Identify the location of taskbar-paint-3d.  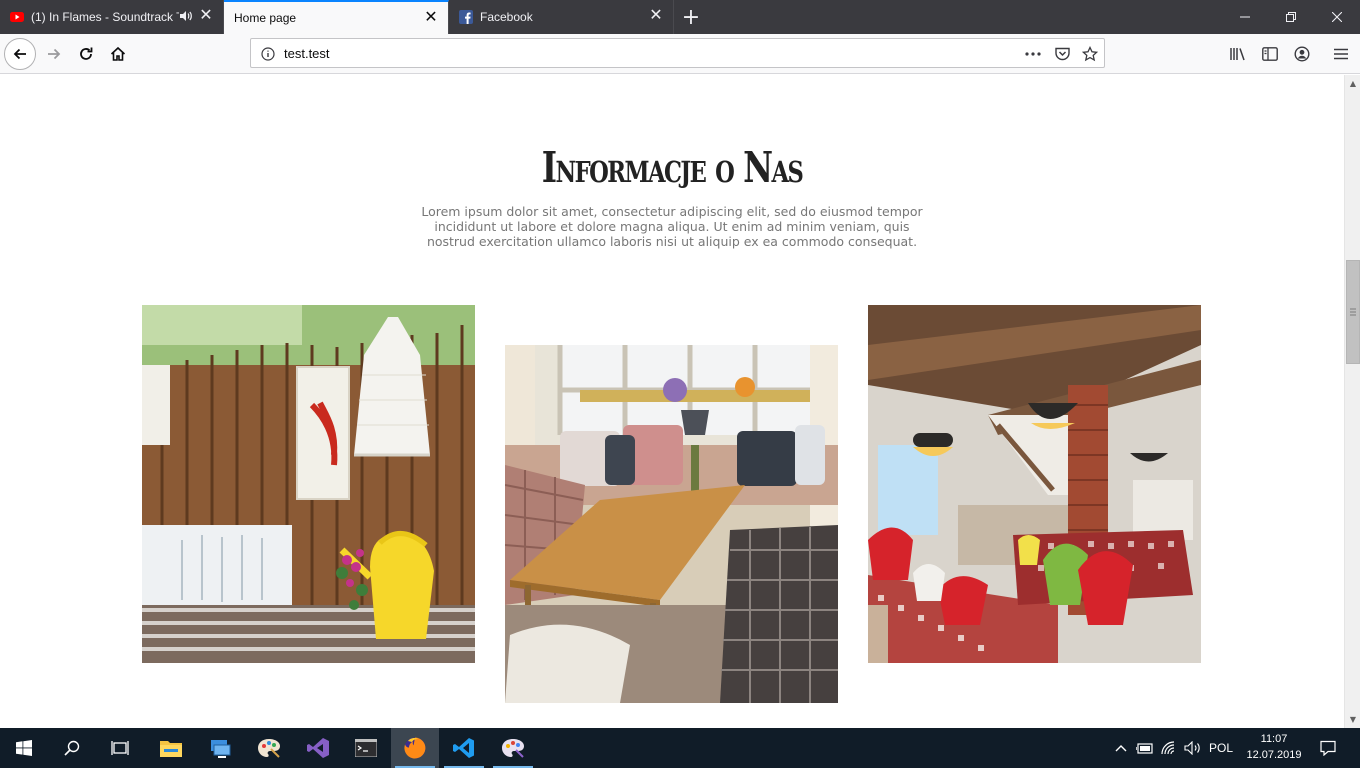
(513, 748).